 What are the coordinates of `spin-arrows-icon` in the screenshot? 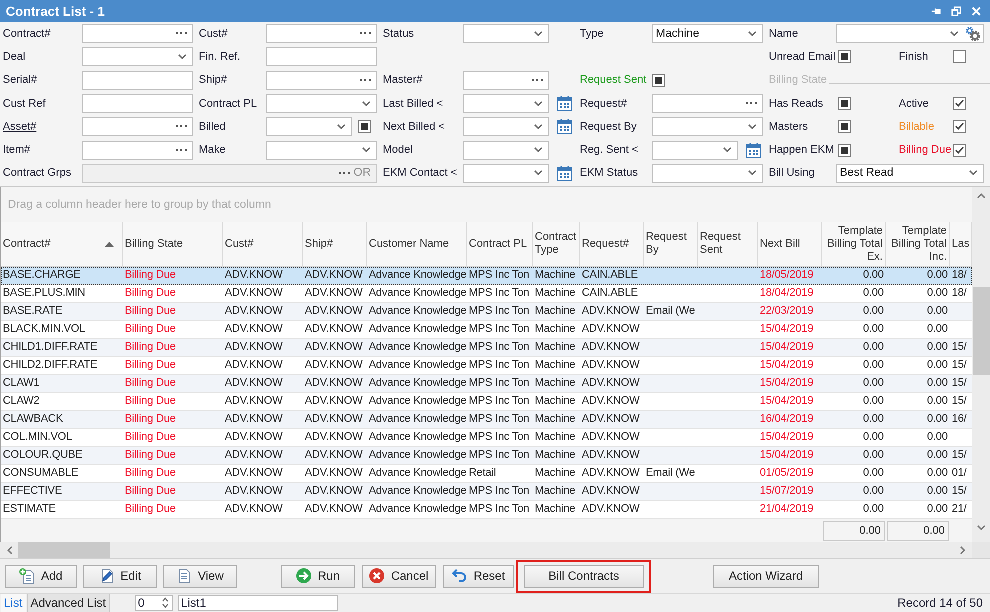 It's located at (166, 603).